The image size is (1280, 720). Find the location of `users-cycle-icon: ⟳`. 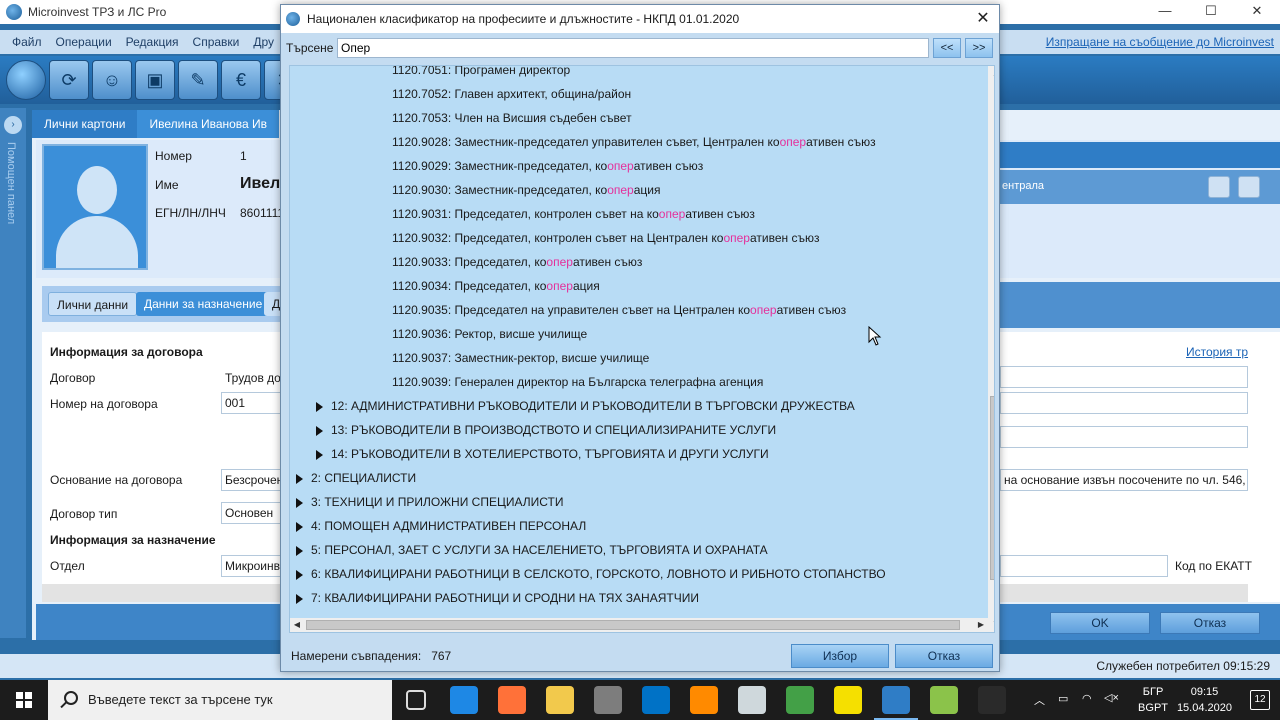

users-cycle-icon: ⟳ is located at coordinates (69, 80).